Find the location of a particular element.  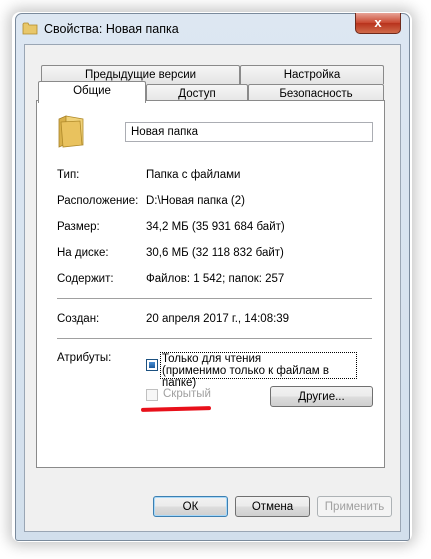

disk-size-value: 30,6 МБ (32 118 832 байт) is located at coordinates (215, 253).